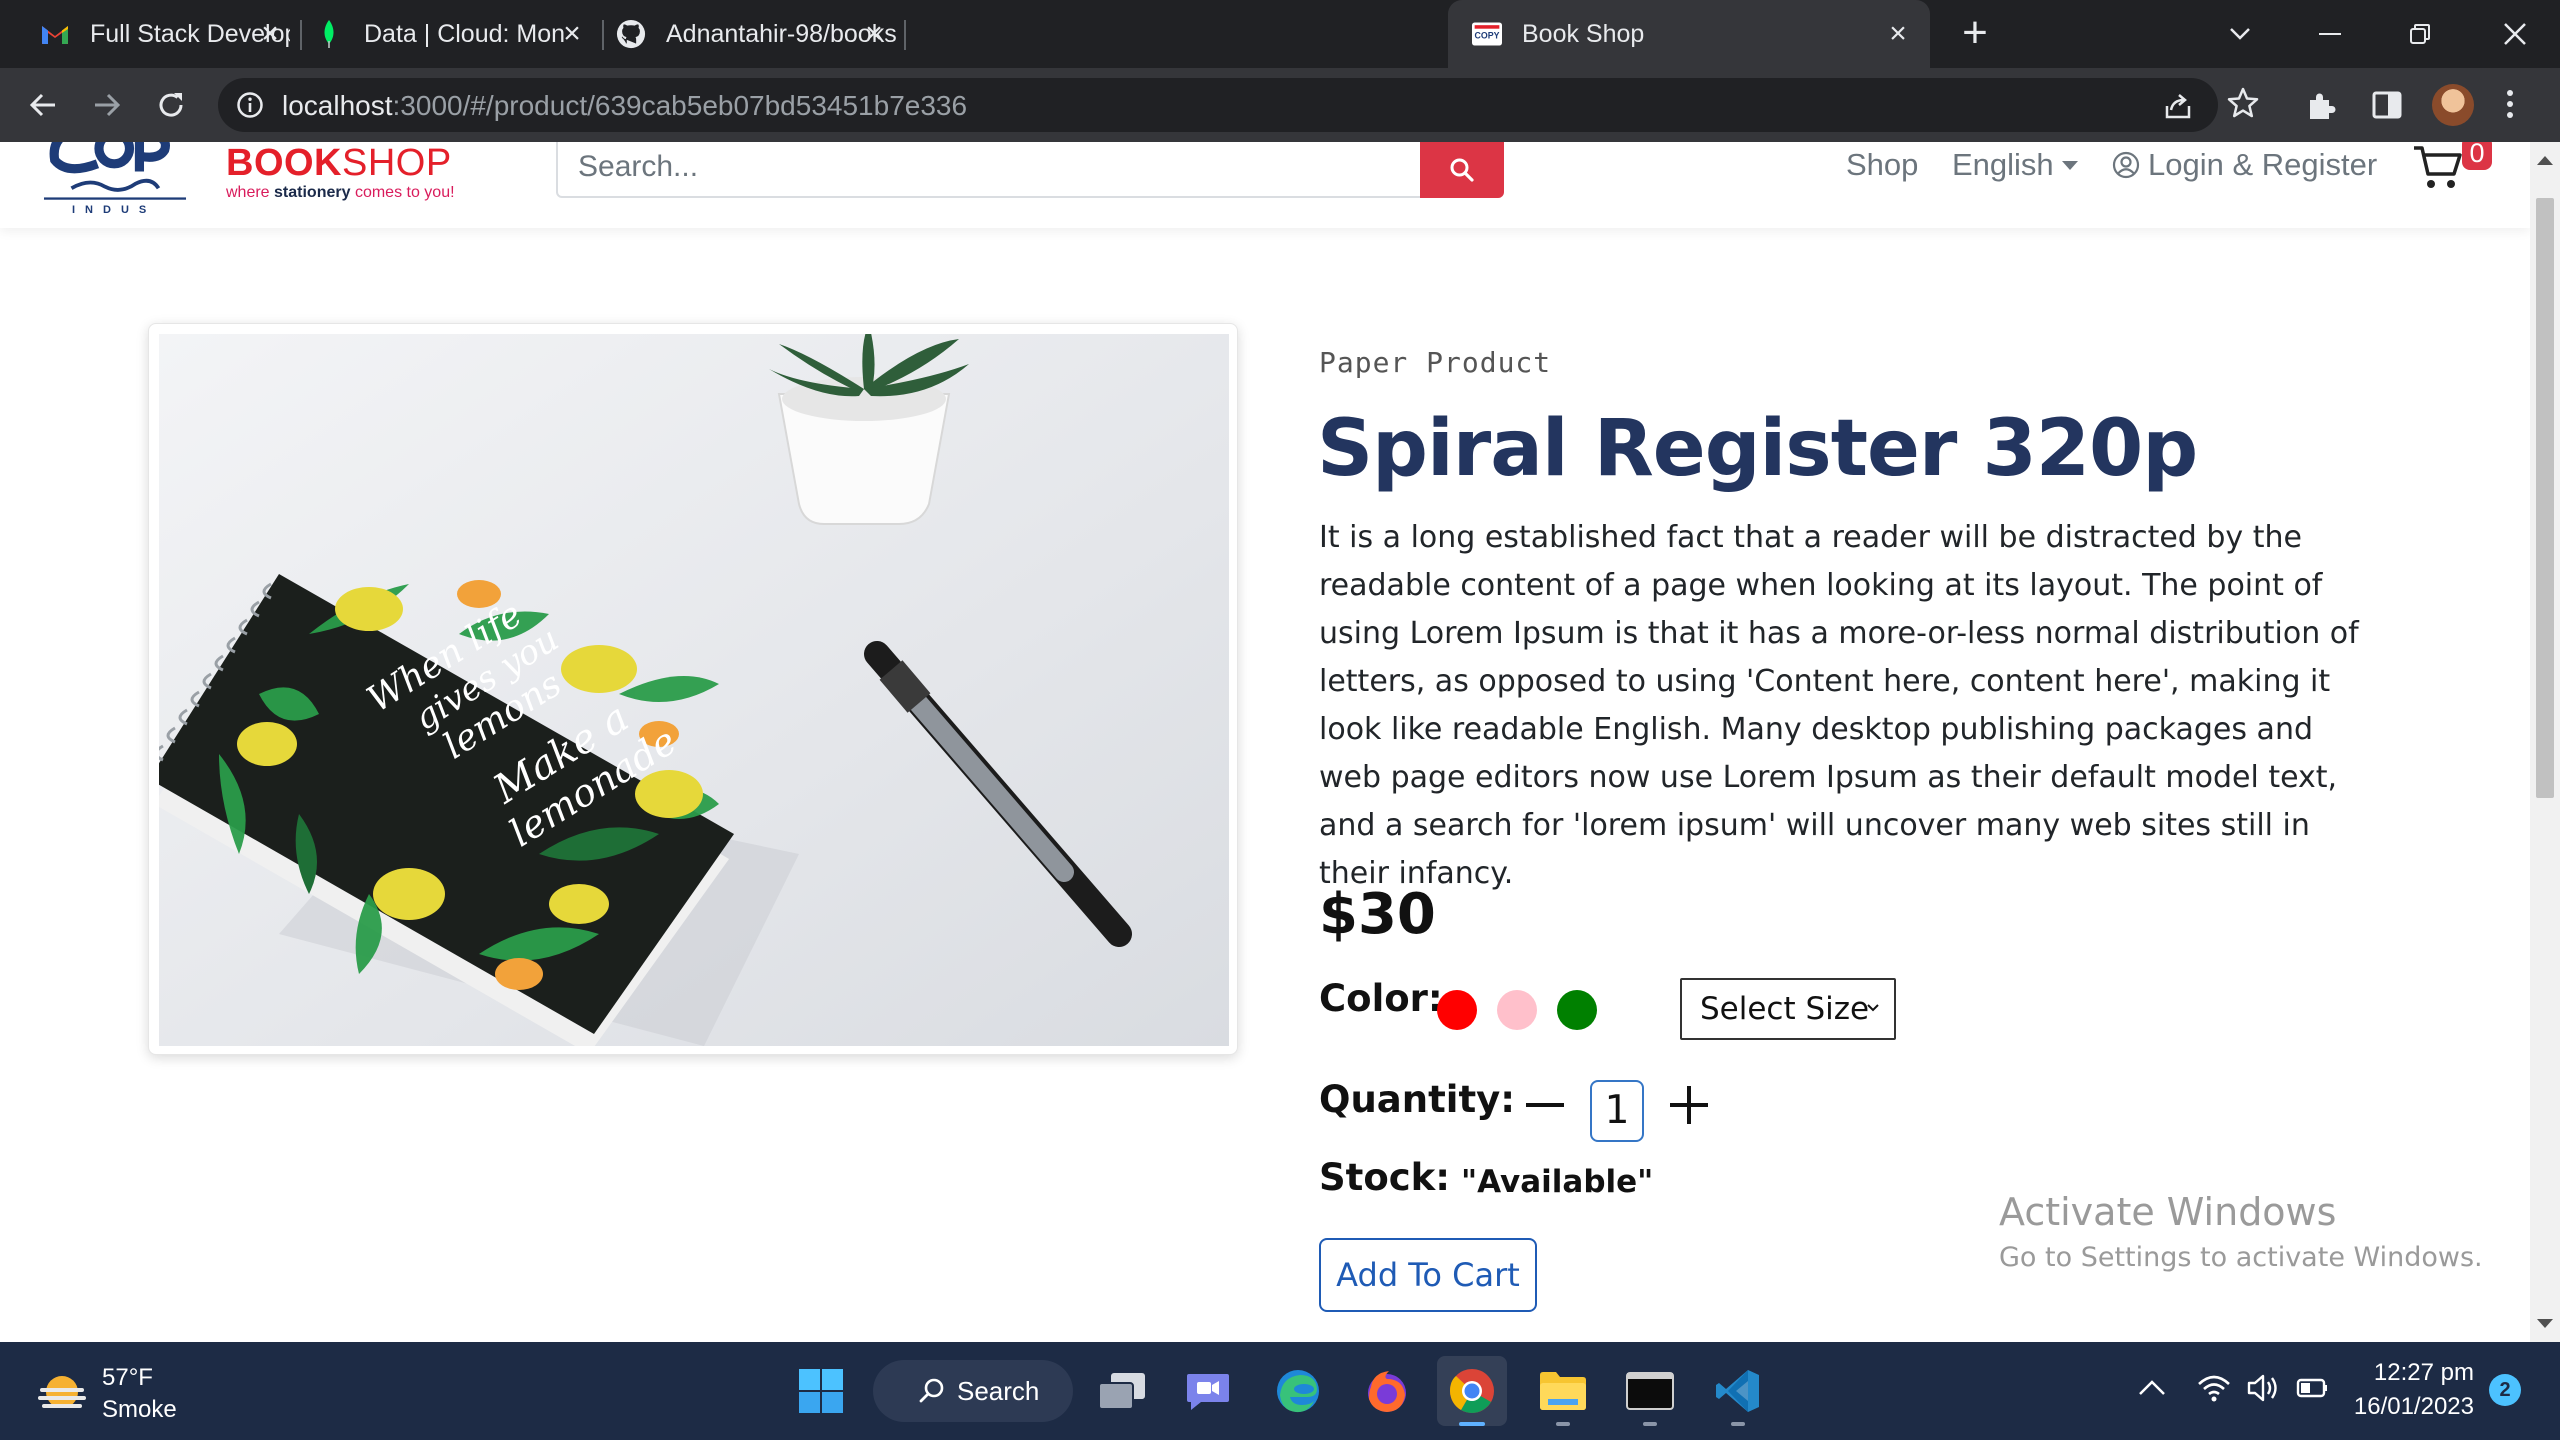 This screenshot has width=2560, height=1440. I want to click on bookmark-star-icon, so click(2243, 103).